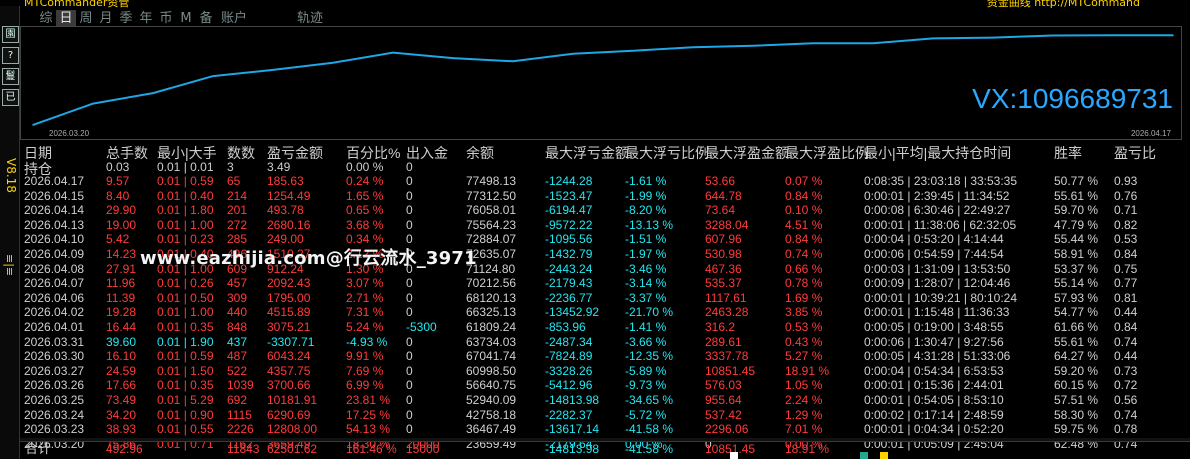 The width and height of the screenshot is (1190, 459). What do you see at coordinates (11, 175) in the screenshot?
I see `version-label: V8.18` at bounding box center [11, 175].